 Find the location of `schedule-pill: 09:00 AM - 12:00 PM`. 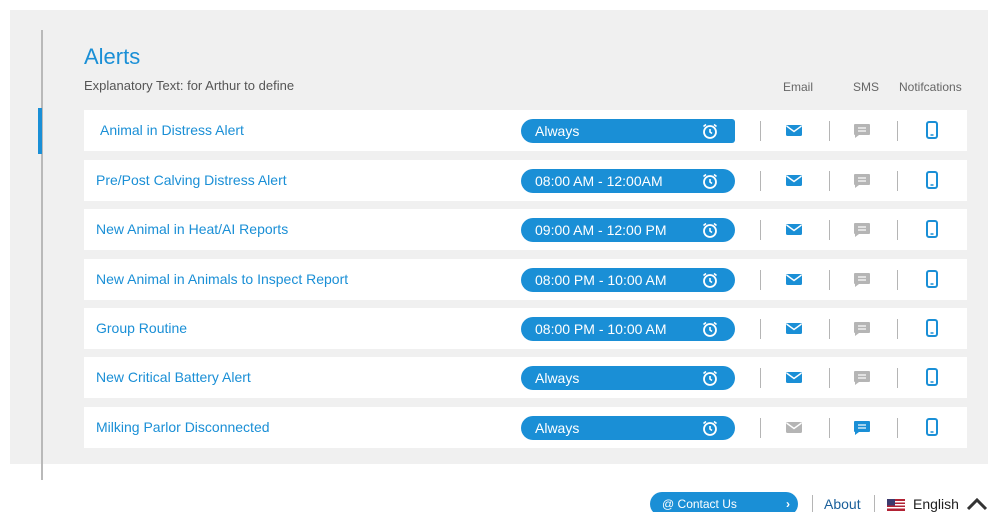

schedule-pill: 09:00 AM - 12:00 PM is located at coordinates (628, 230).